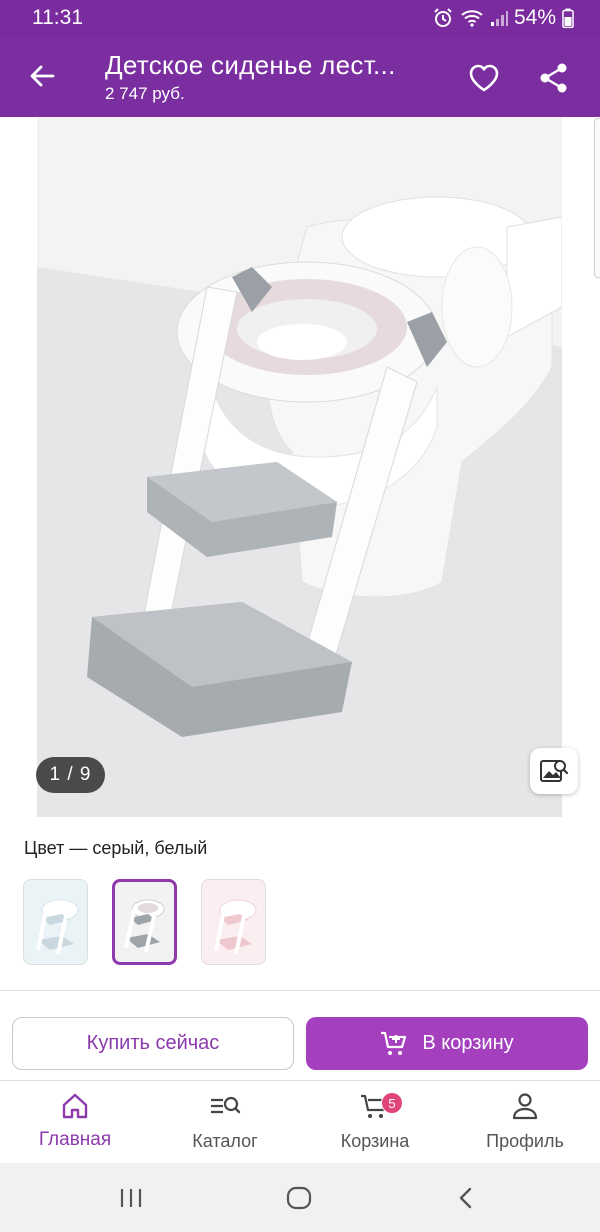 The width and height of the screenshot is (600, 1232). What do you see at coordinates (472, 18) in the screenshot?
I see `wifi-icon` at bounding box center [472, 18].